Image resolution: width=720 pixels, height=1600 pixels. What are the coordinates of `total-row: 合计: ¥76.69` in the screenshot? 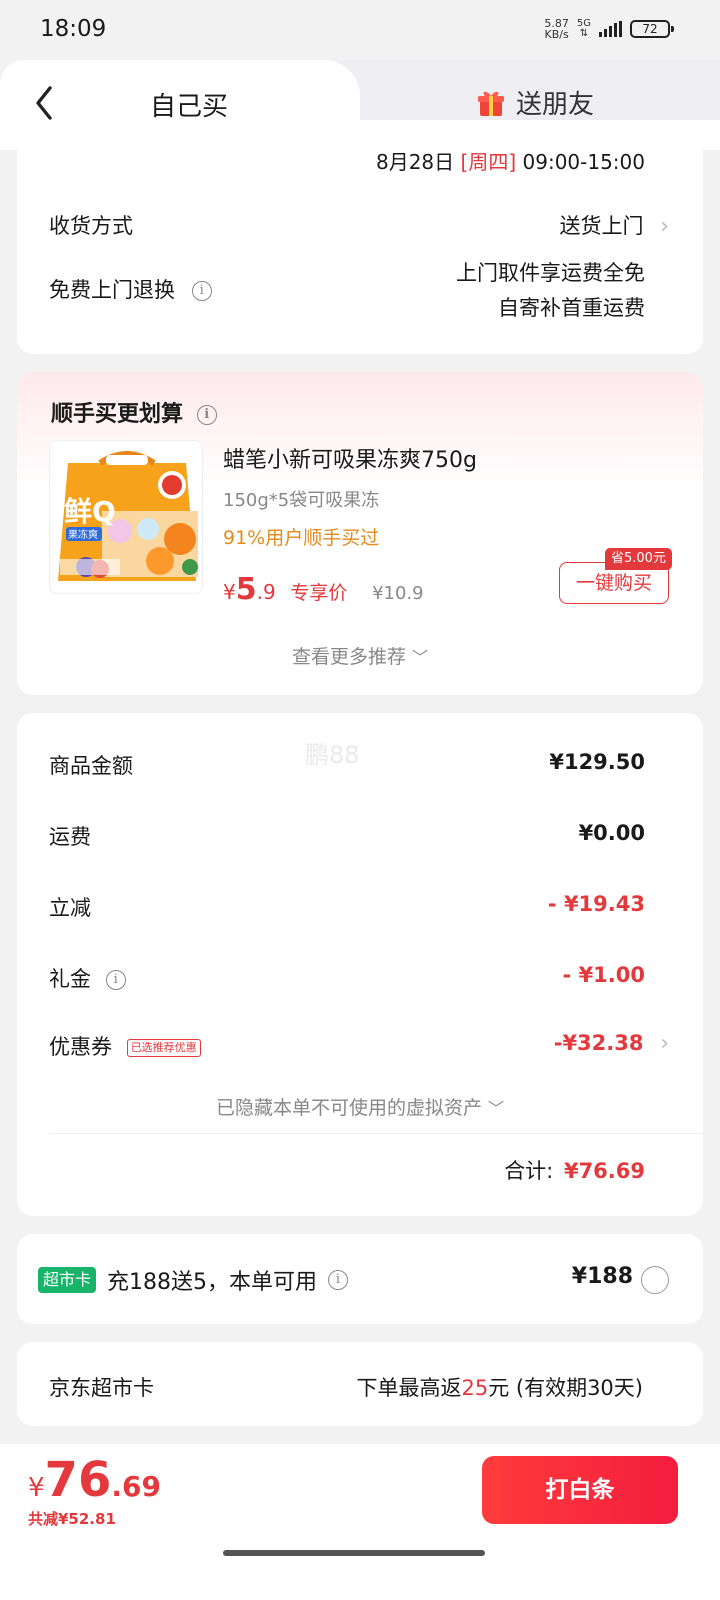 It's located at (574, 1170).